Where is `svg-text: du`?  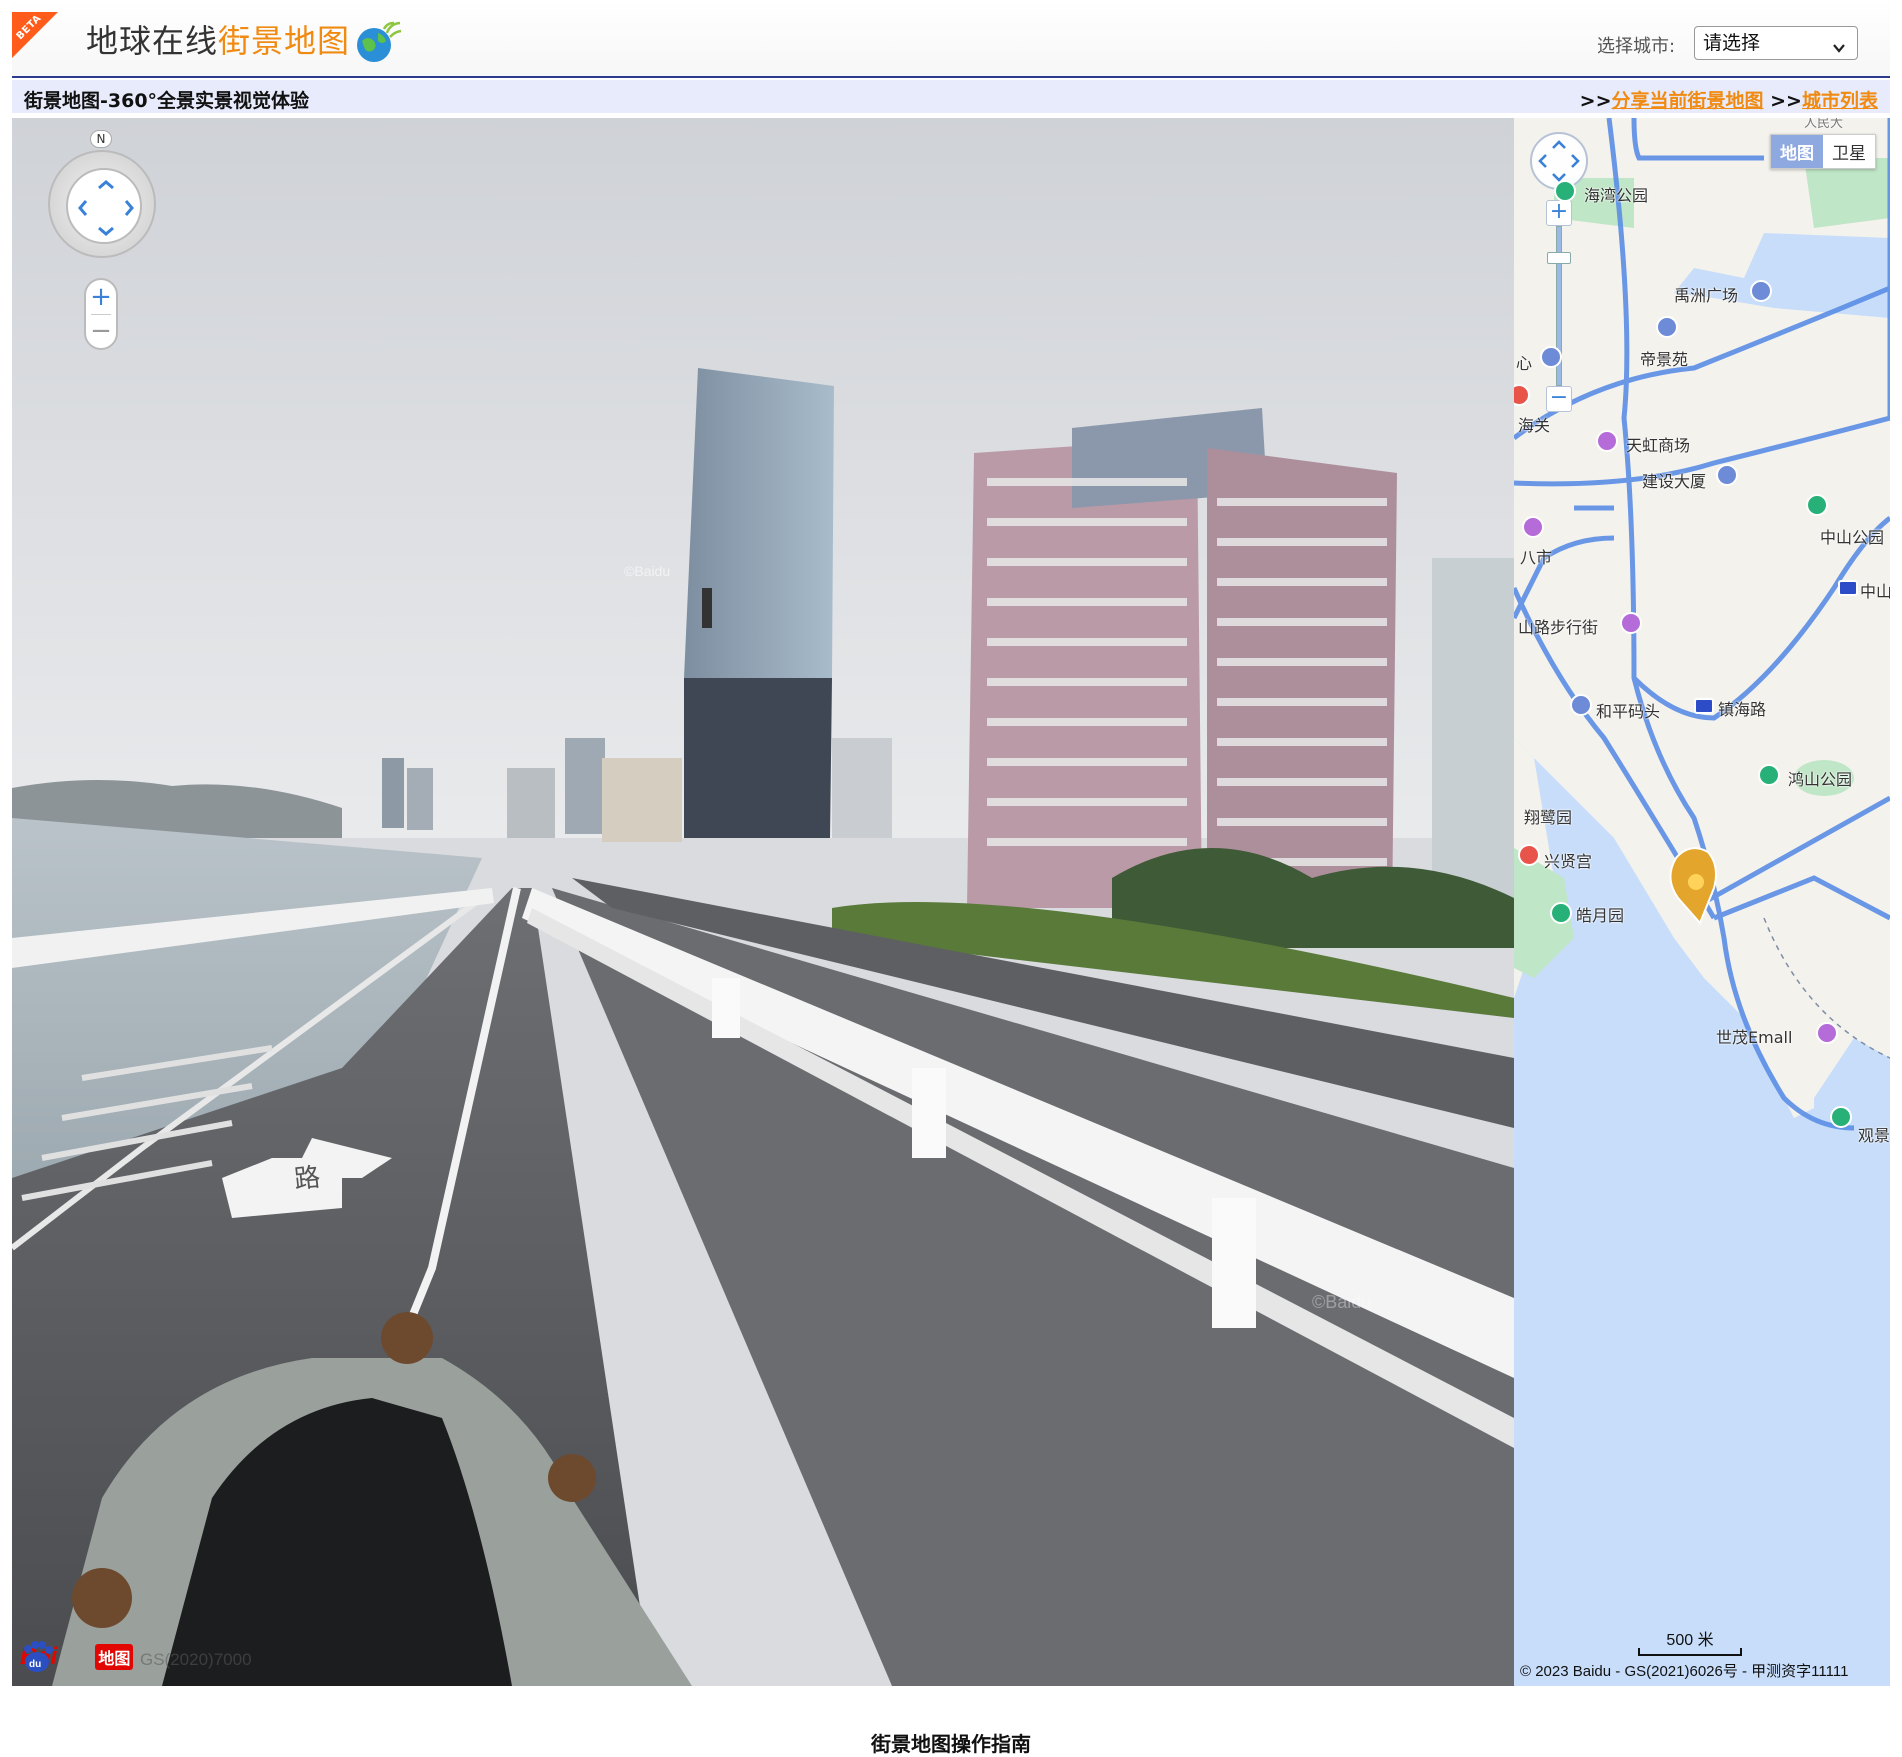 svg-text: du is located at coordinates (35, 1664).